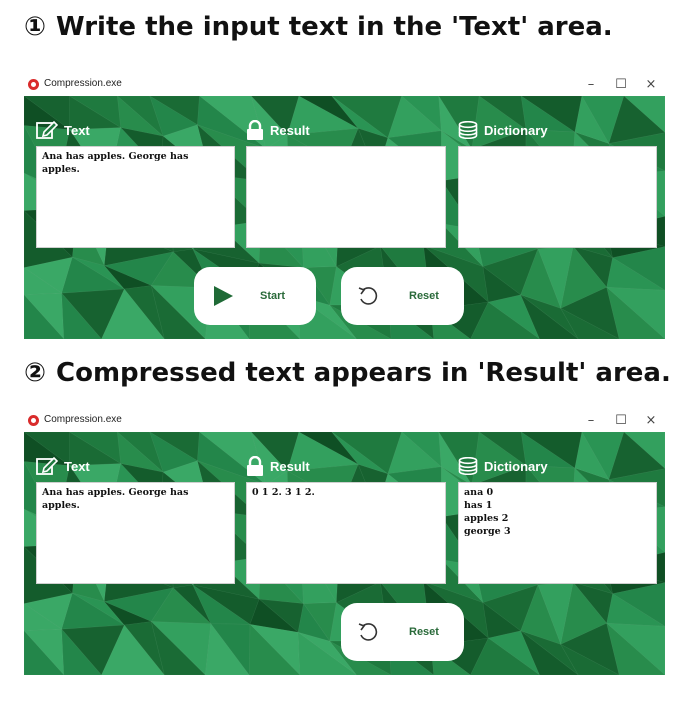 The width and height of the screenshot is (689, 718). What do you see at coordinates (557, 197) in the screenshot?
I see `dictionary-output` at bounding box center [557, 197].